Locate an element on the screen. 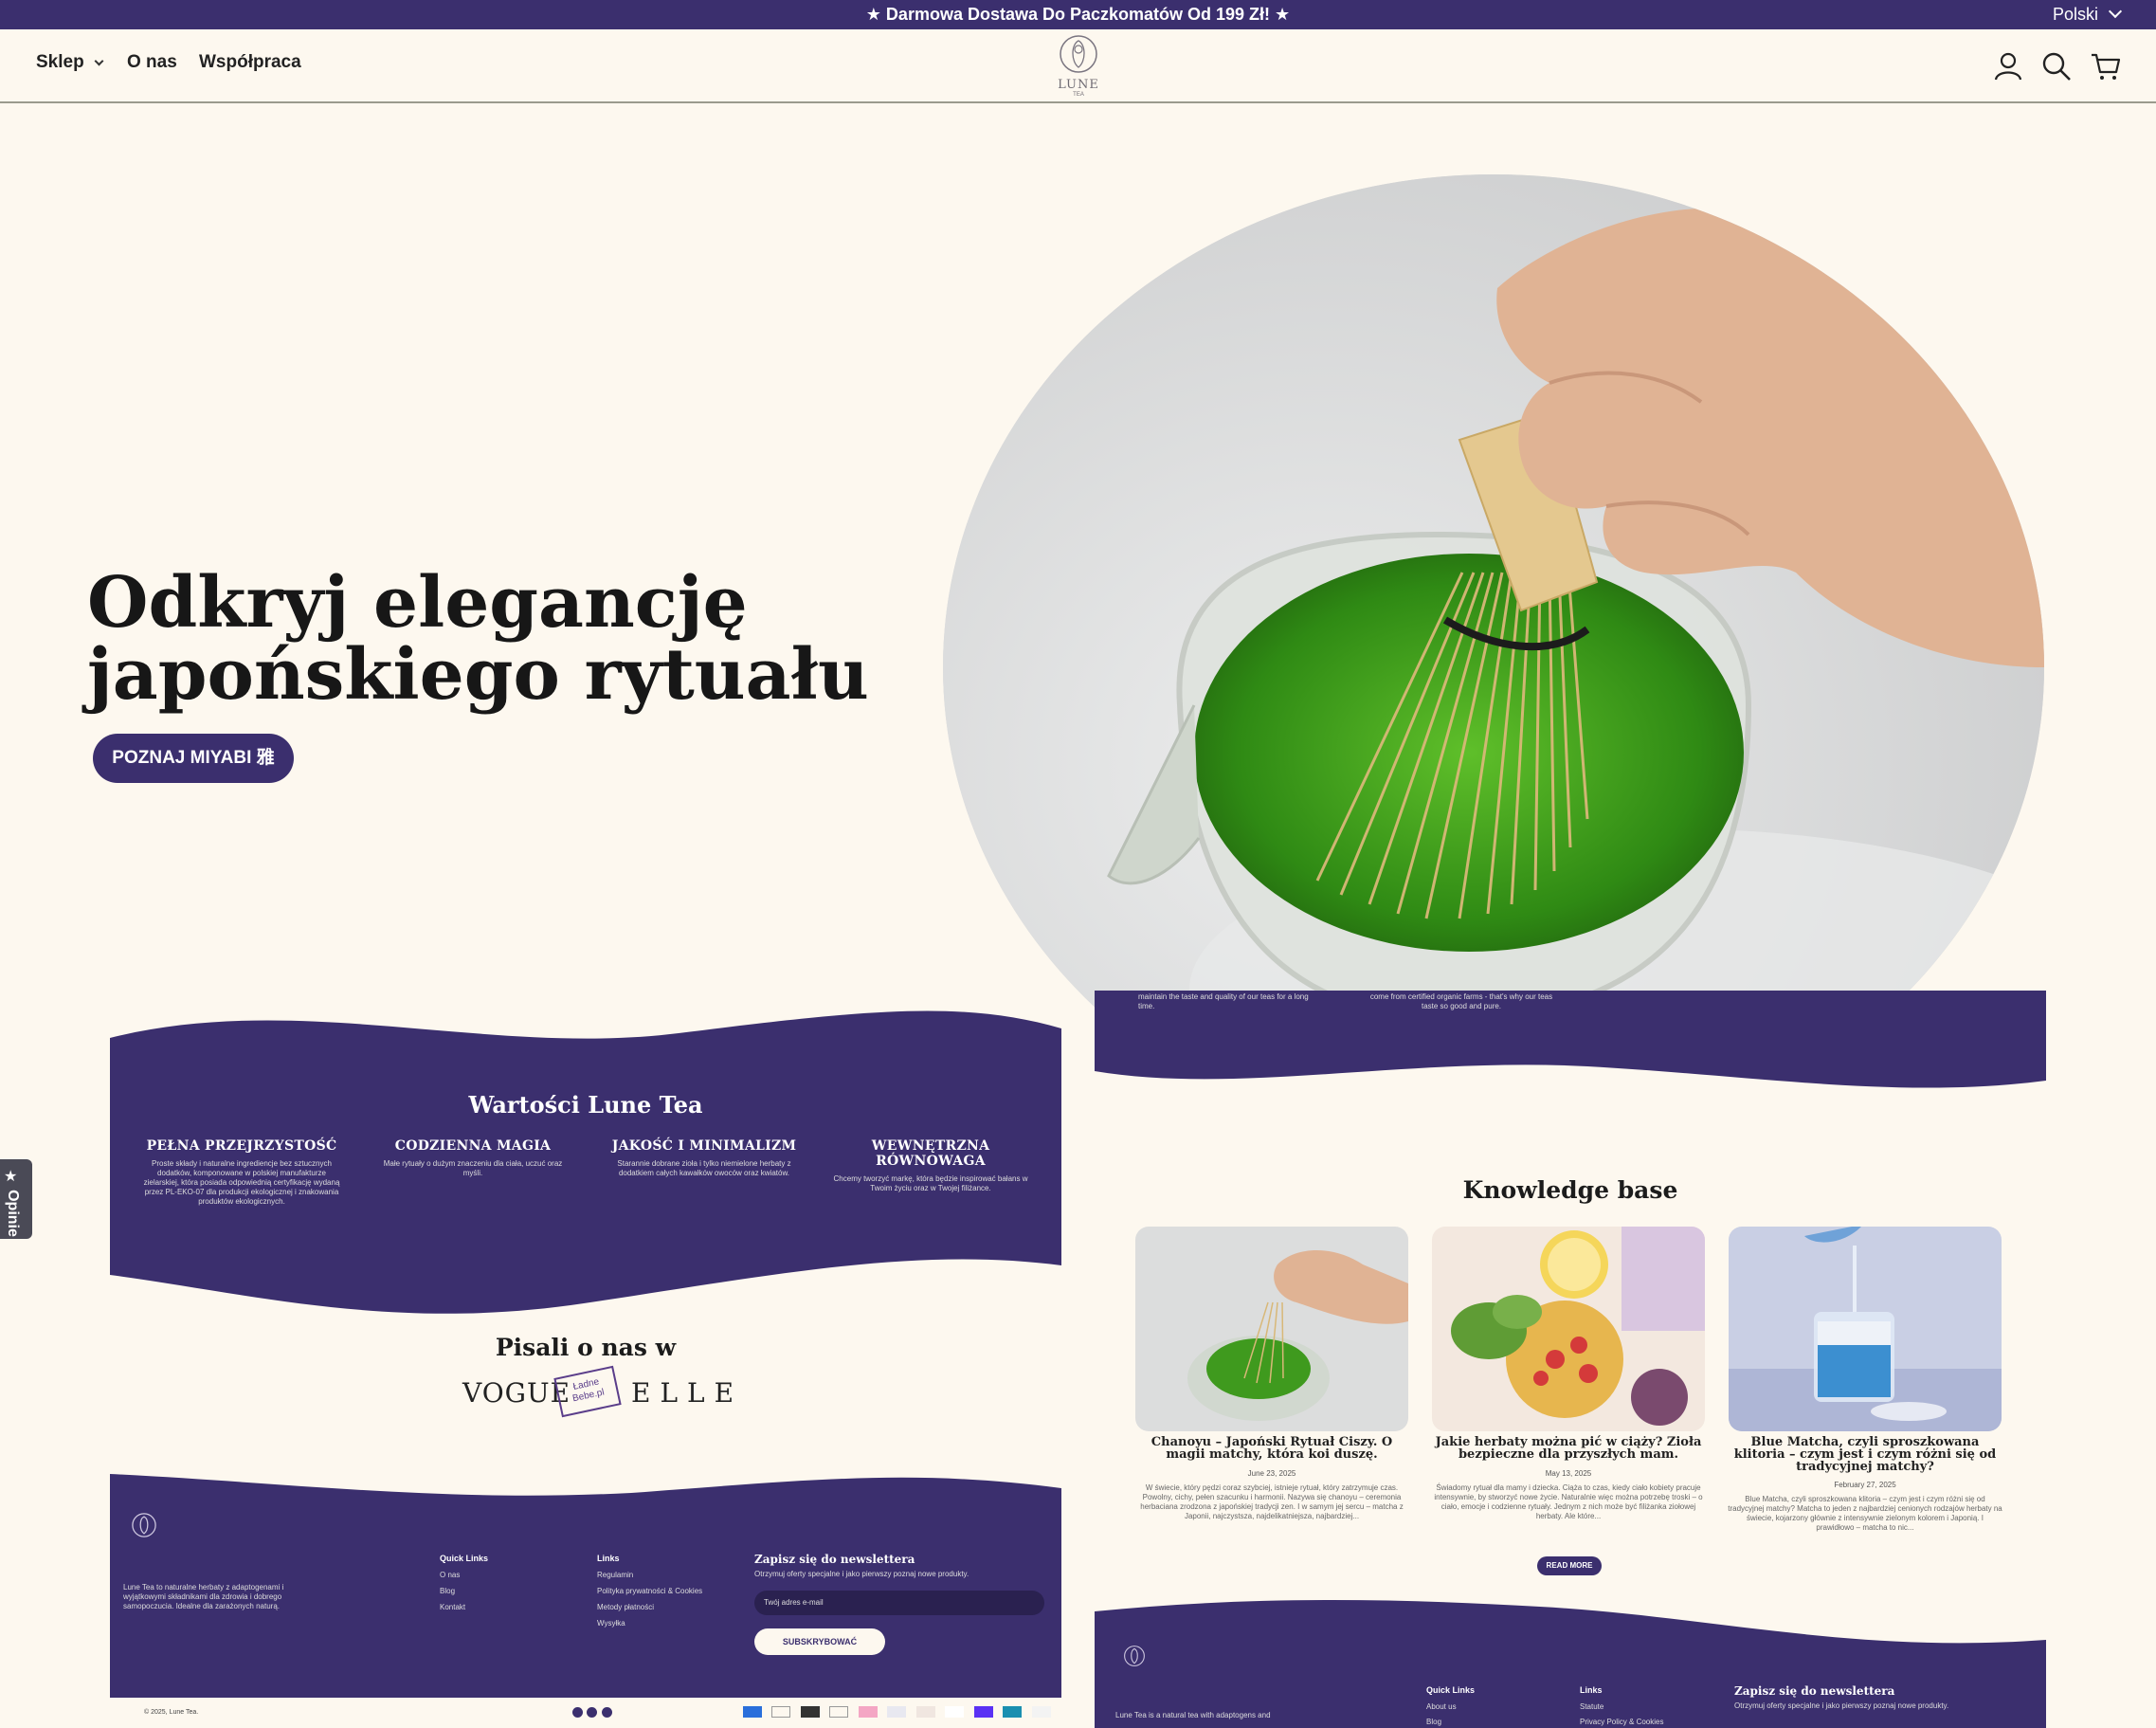  klarna-icon is located at coordinates (868, 1712).